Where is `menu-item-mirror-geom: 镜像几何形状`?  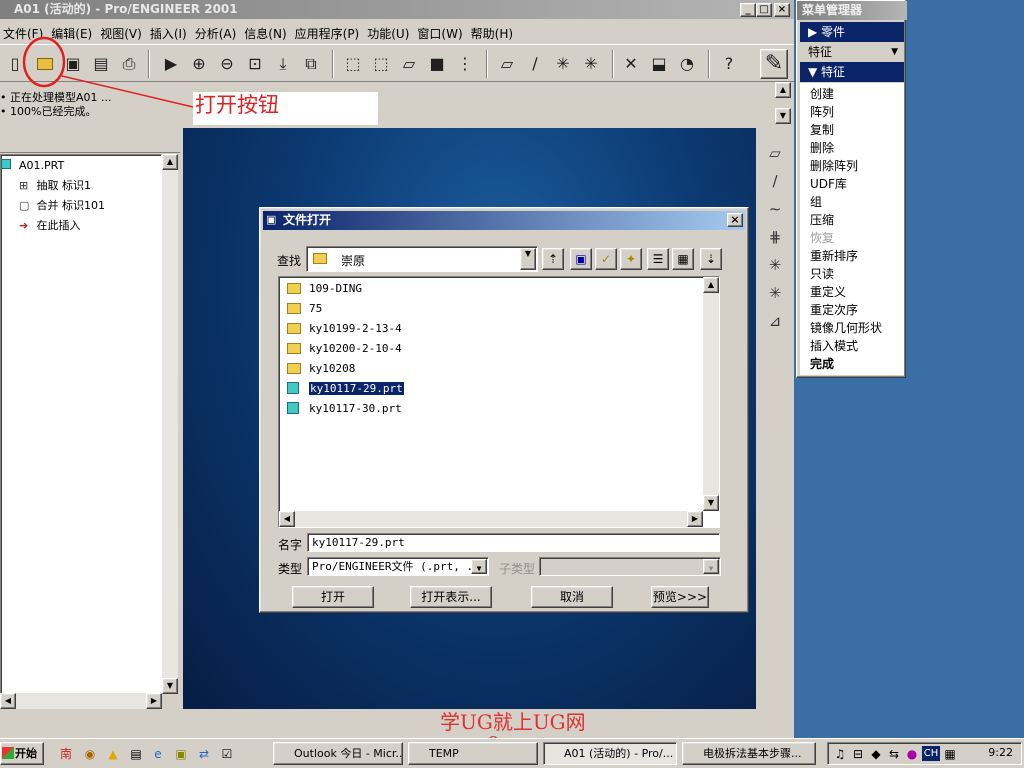 menu-item-mirror-geom: 镜像几何形状 is located at coordinates (846, 328).